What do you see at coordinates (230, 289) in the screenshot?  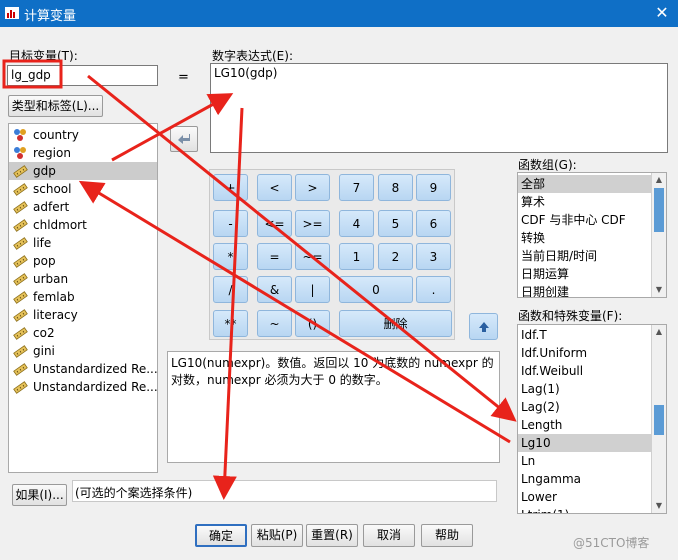 I see `keypad-key: /` at bounding box center [230, 289].